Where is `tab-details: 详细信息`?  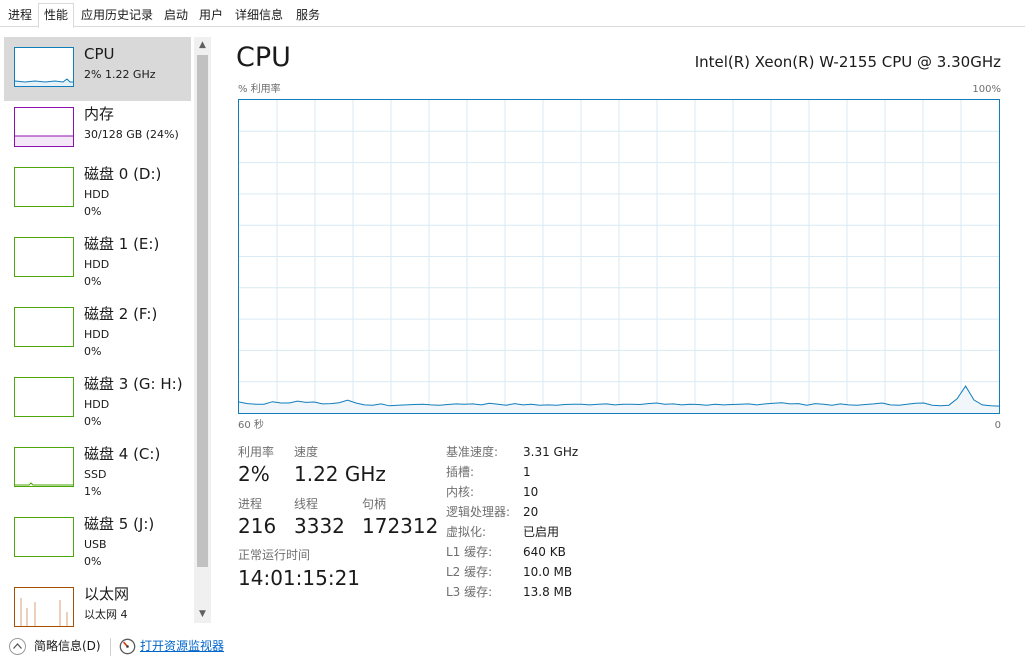 tab-details: 详细信息 is located at coordinates (259, 15).